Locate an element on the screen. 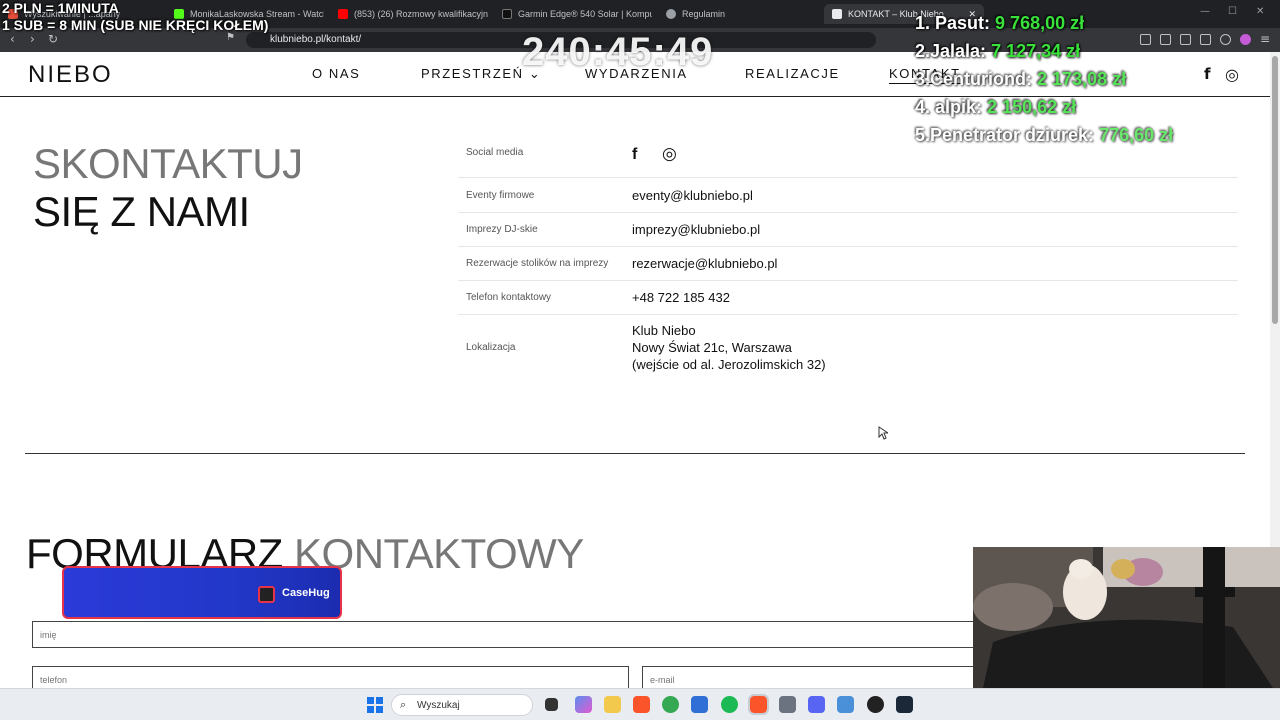 Image resolution: width=1280 pixels, height=720 pixels. overlay-sub-line: 1 SUB = 8 MIN (SUB NIE KRĘCI KOŁEM) is located at coordinates (135, 25).